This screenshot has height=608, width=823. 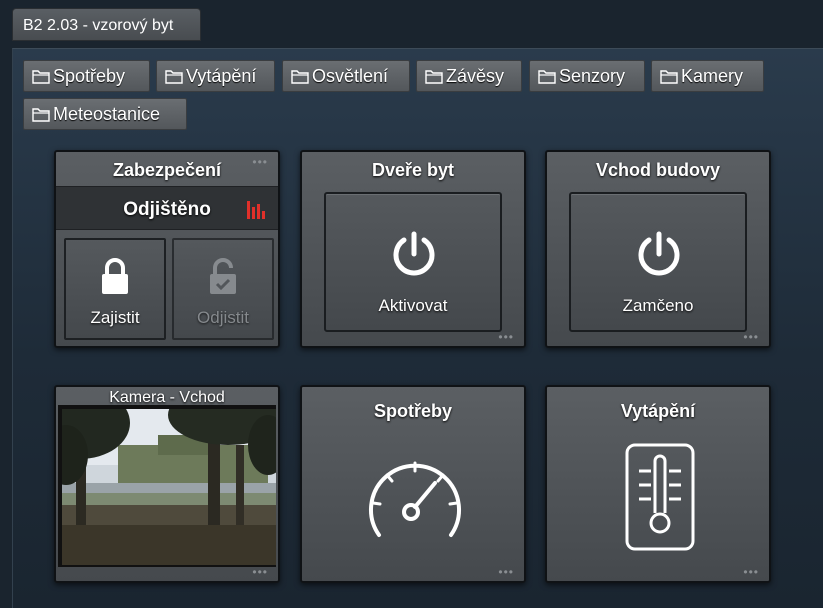 I want to click on door-tile: Dveře byt Aktivovat •••, so click(x=413, y=249).